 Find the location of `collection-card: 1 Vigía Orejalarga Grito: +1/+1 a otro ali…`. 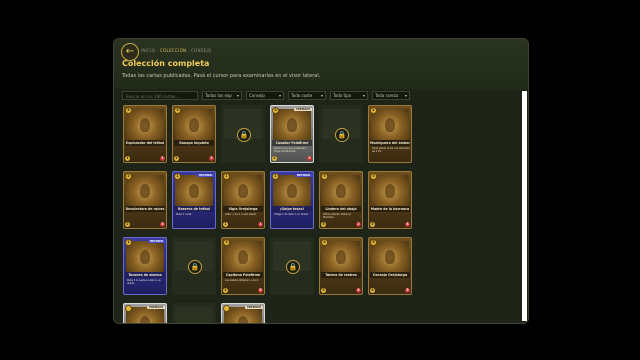

collection-card: 1 Vigía Orejalarga Grito: +1/+1 a otro ali… is located at coordinates (243, 200).